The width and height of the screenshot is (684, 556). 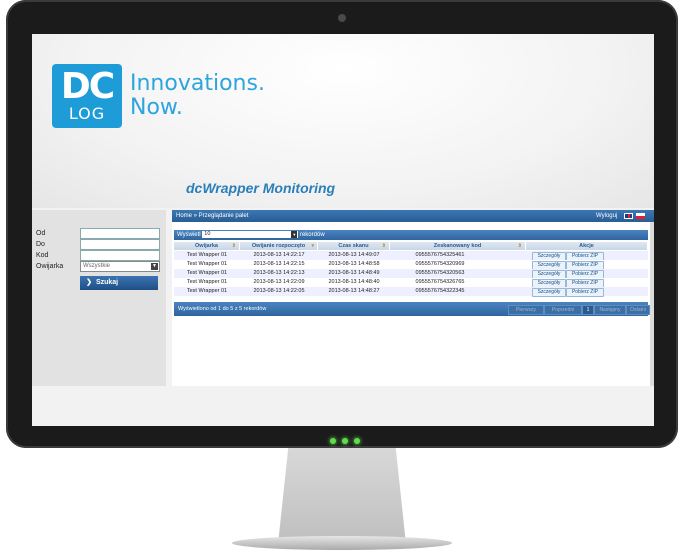 I want to click on cell-start: 2013-08-13 14:22:05, so click(x=279, y=291).